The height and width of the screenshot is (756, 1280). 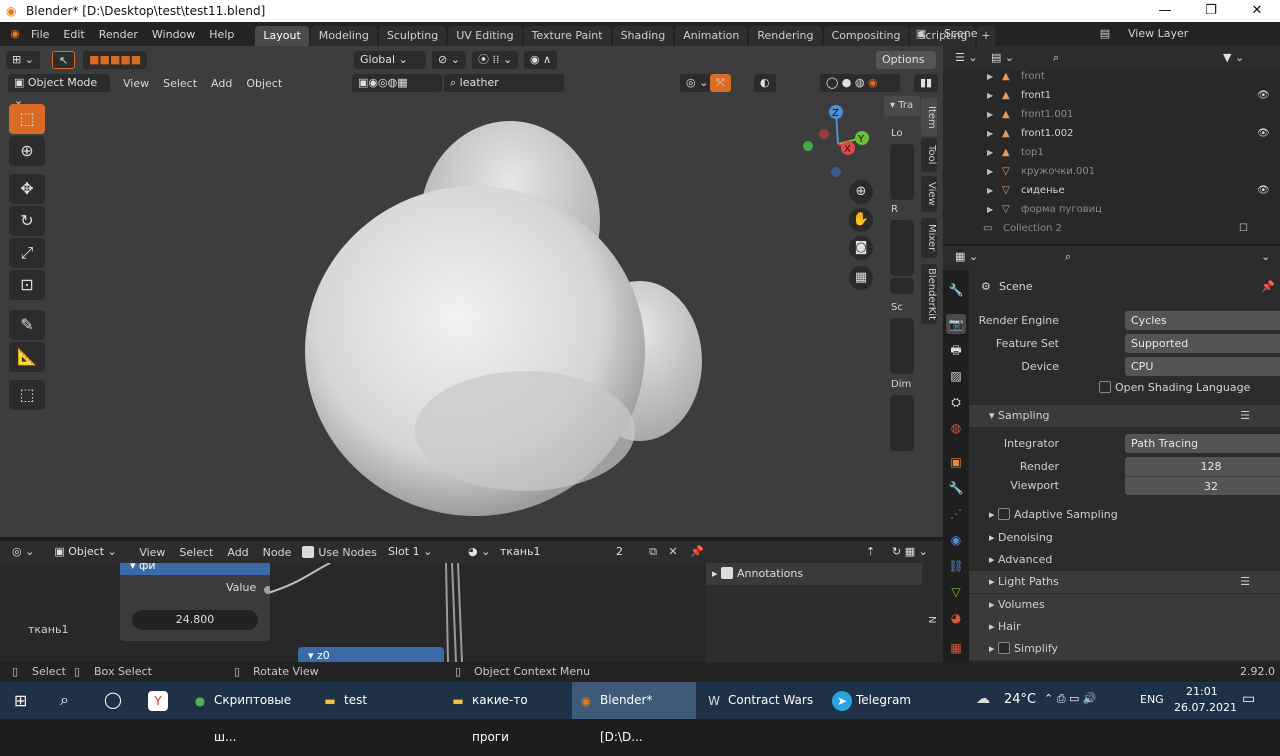 I want to click on unlink-material-icon: ✕, so click(x=673, y=552).